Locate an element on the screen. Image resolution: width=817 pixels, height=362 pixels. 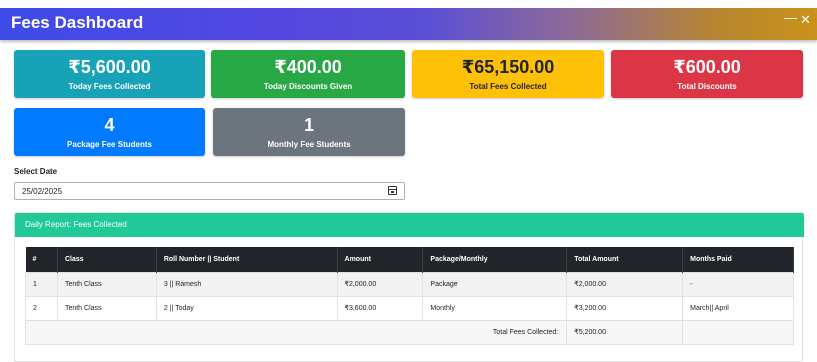
card-value: ₹65,150.00 is located at coordinates (508, 67).